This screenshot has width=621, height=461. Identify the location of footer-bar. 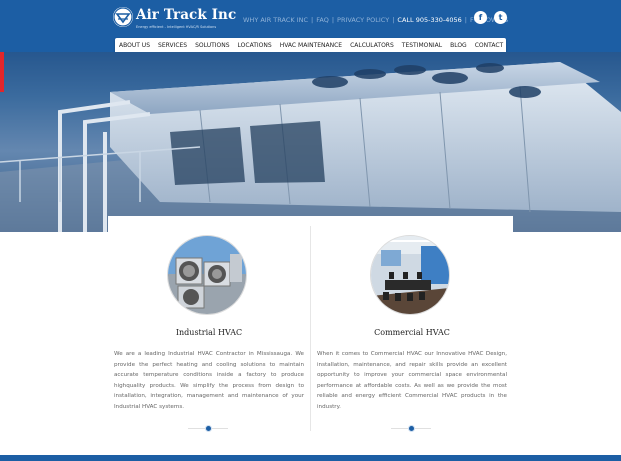
(310, 458).